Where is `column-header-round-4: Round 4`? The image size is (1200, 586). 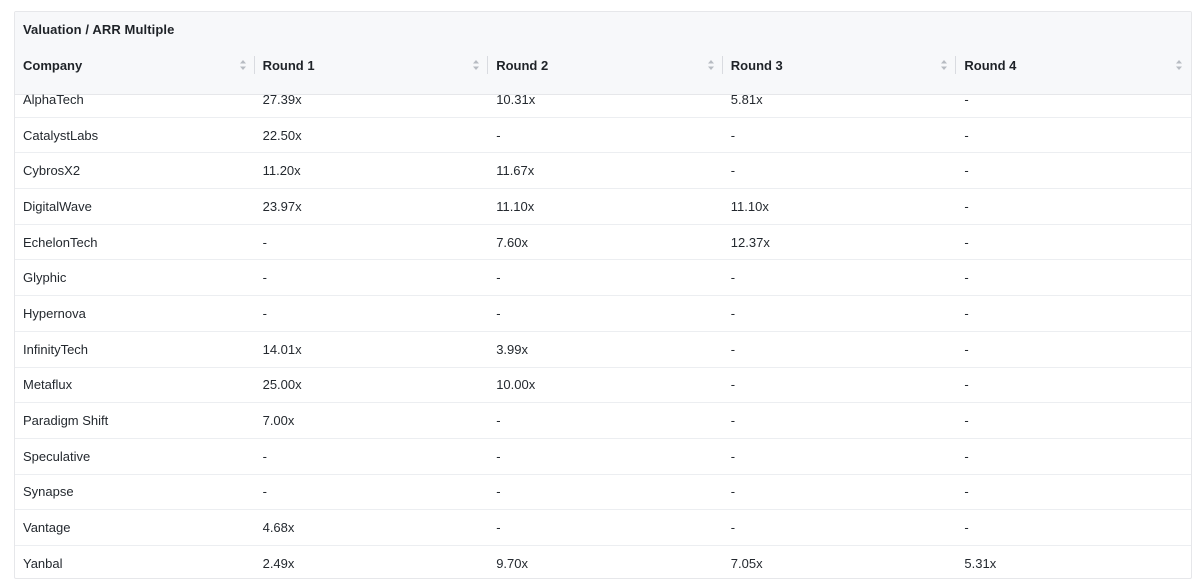 column-header-round-4: Round 4 is located at coordinates (1073, 65).